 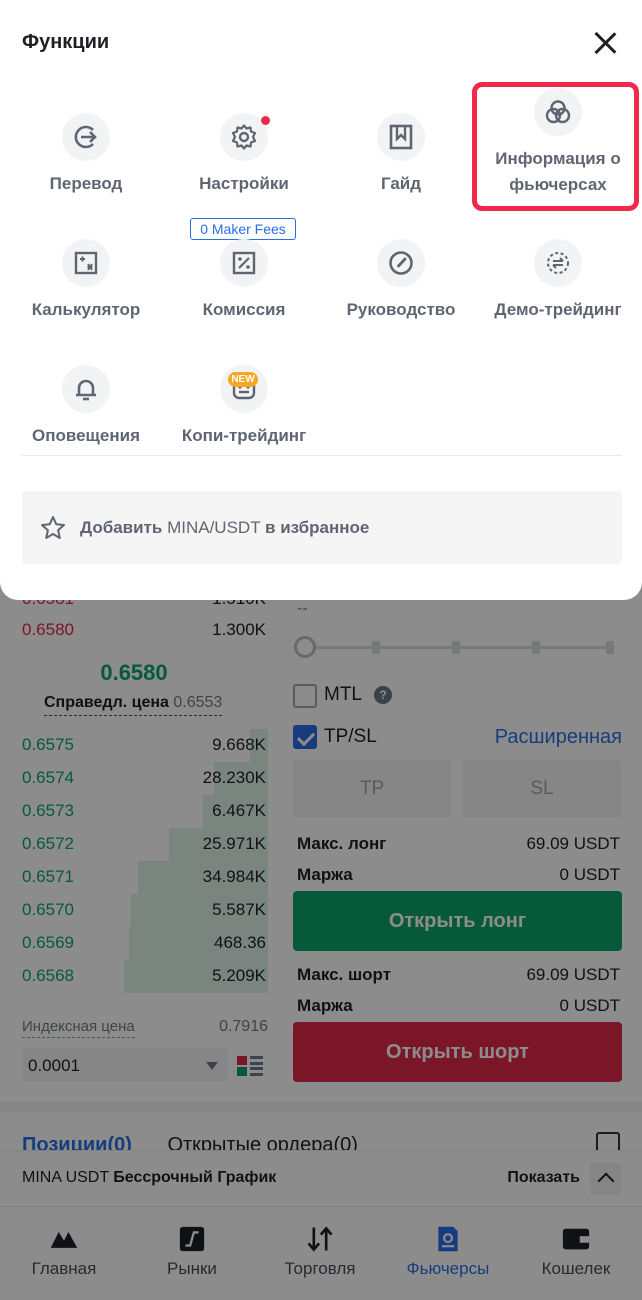 What do you see at coordinates (401, 309) in the screenshot?
I see `function-label: Руководство` at bounding box center [401, 309].